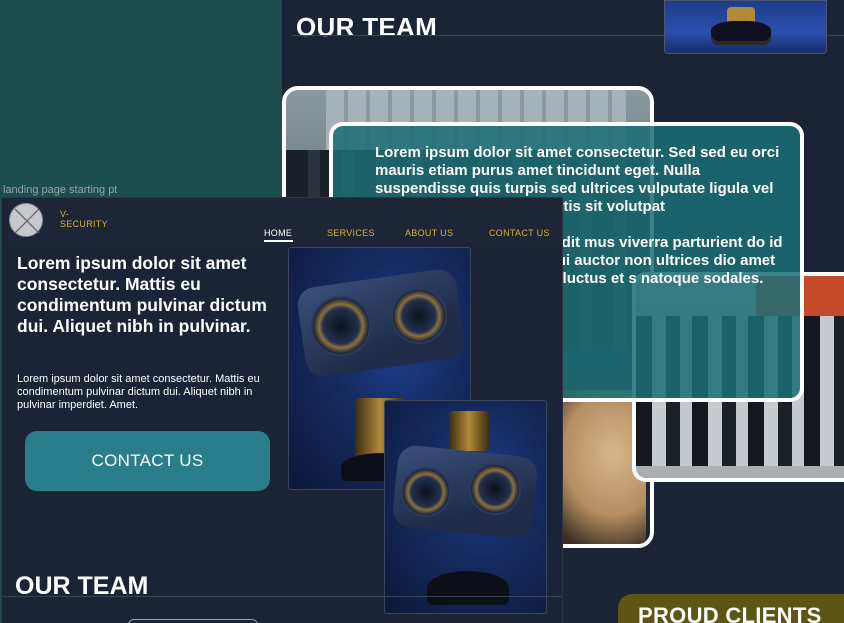 The width and height of the screenshot is (844, 623). I want to click on camera-thumbnail-image, so click(745, 27).